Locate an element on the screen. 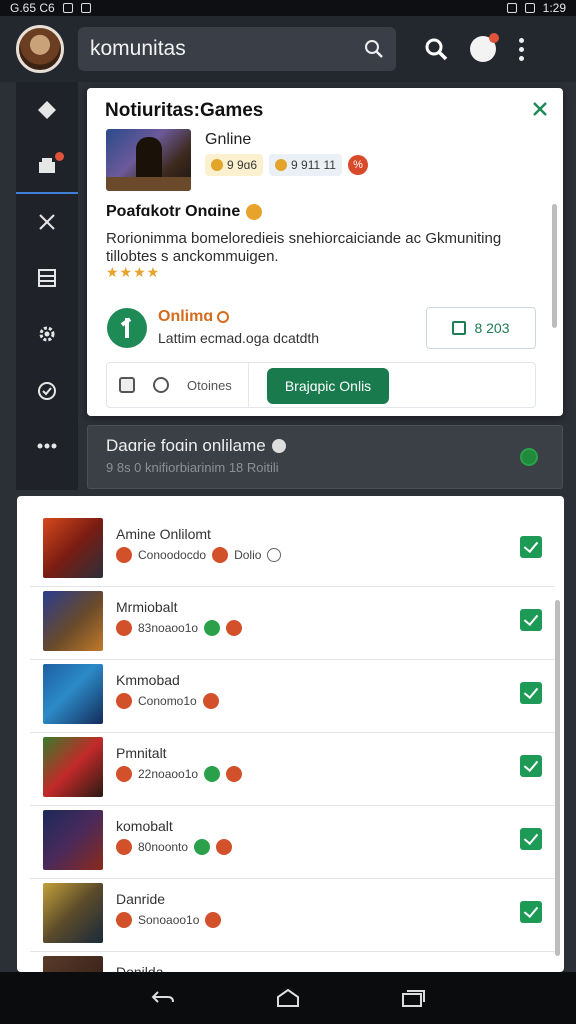 Image resolution: width=576 pixels, height=1024 pixels. home-icon is located at coordinates (288, 998).